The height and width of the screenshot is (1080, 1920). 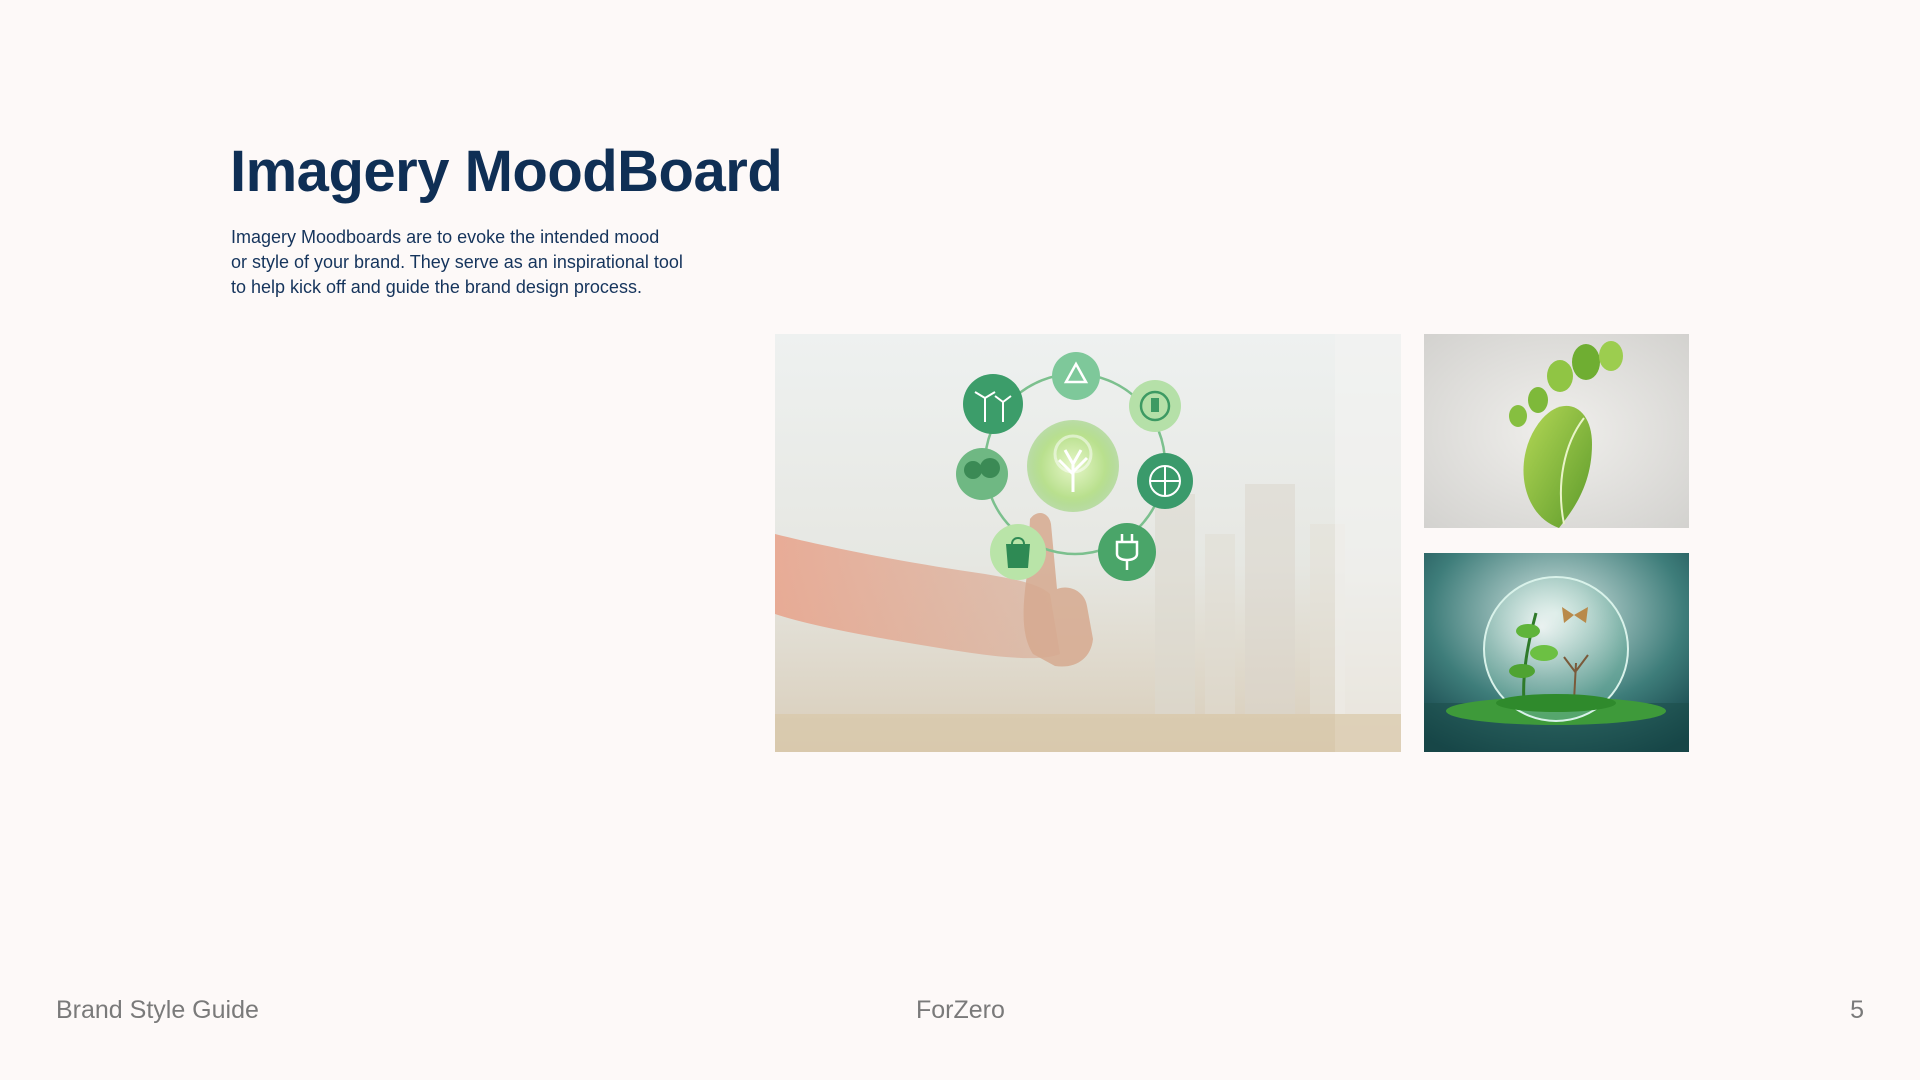 I want to click on moodboard-image-eco-icons, so click(x=1088, y=543).